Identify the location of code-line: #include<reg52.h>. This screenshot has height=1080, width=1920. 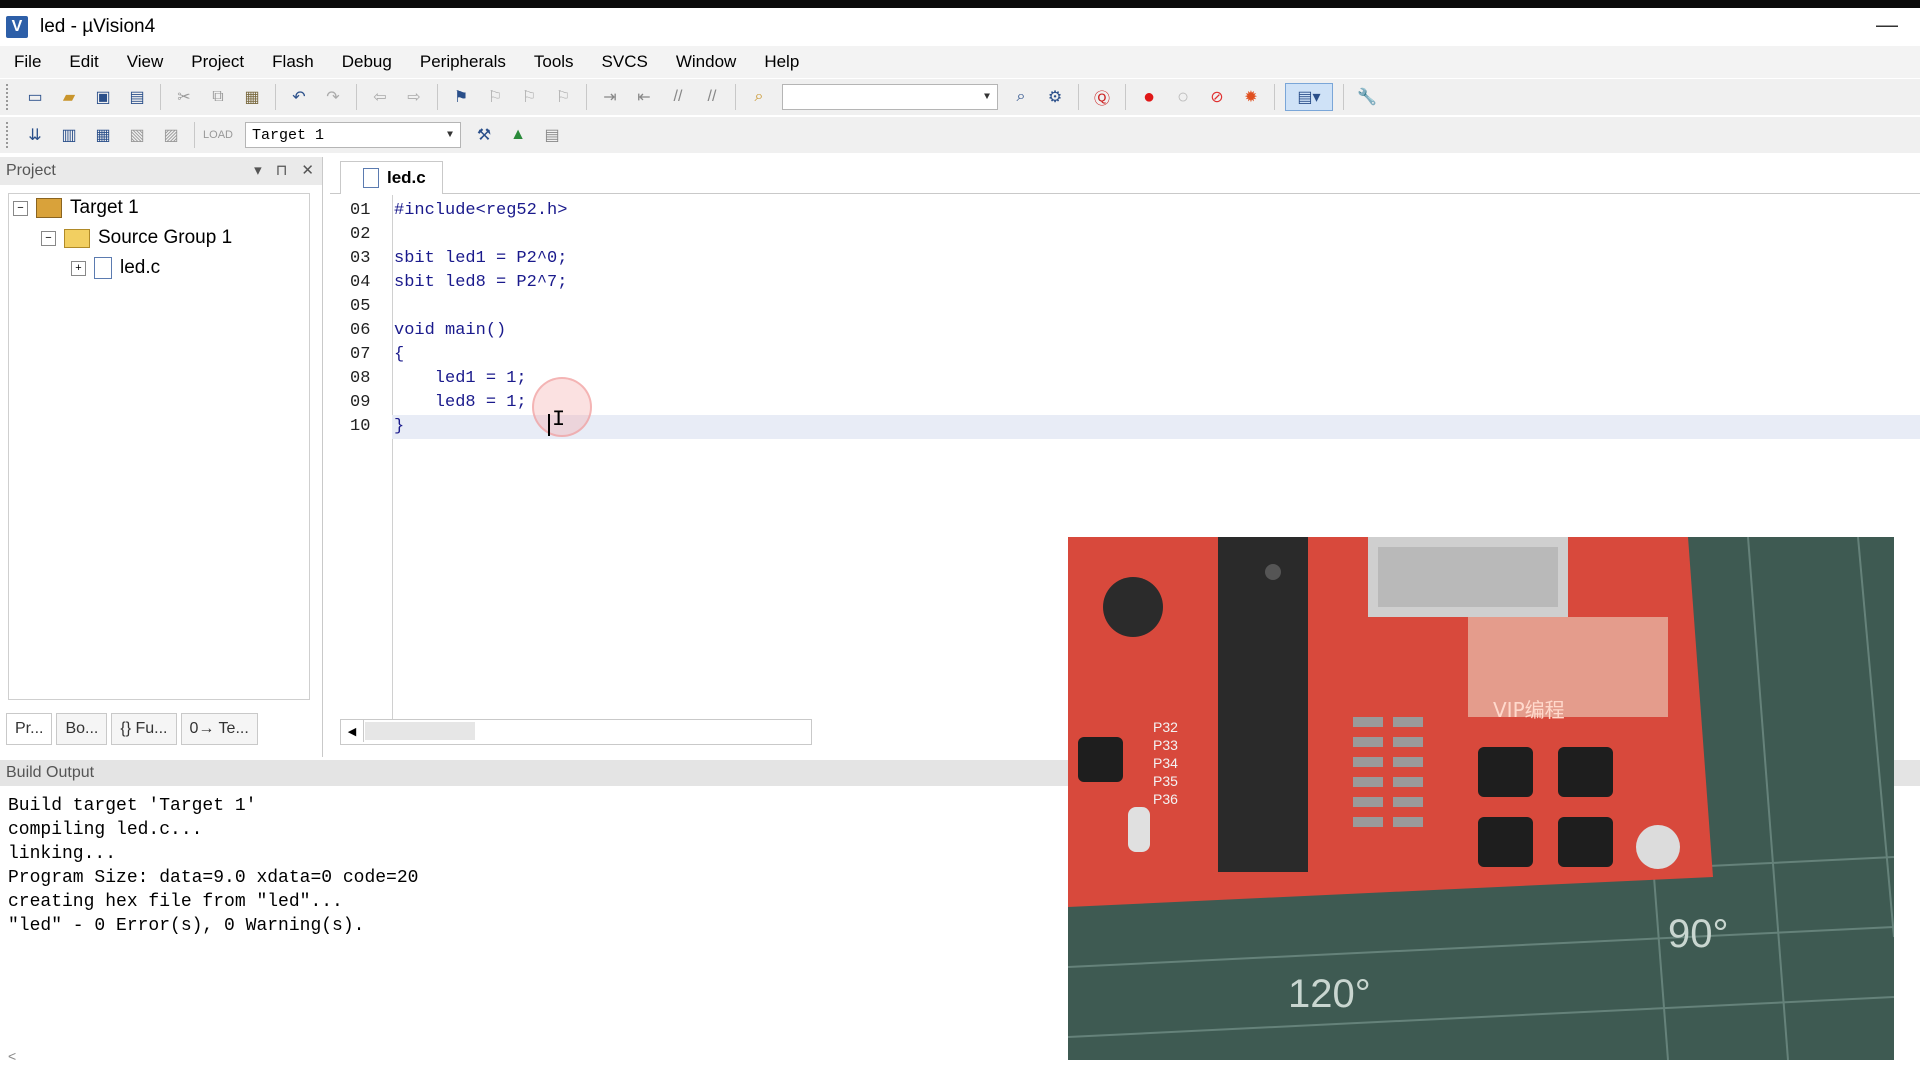
(481, 210).